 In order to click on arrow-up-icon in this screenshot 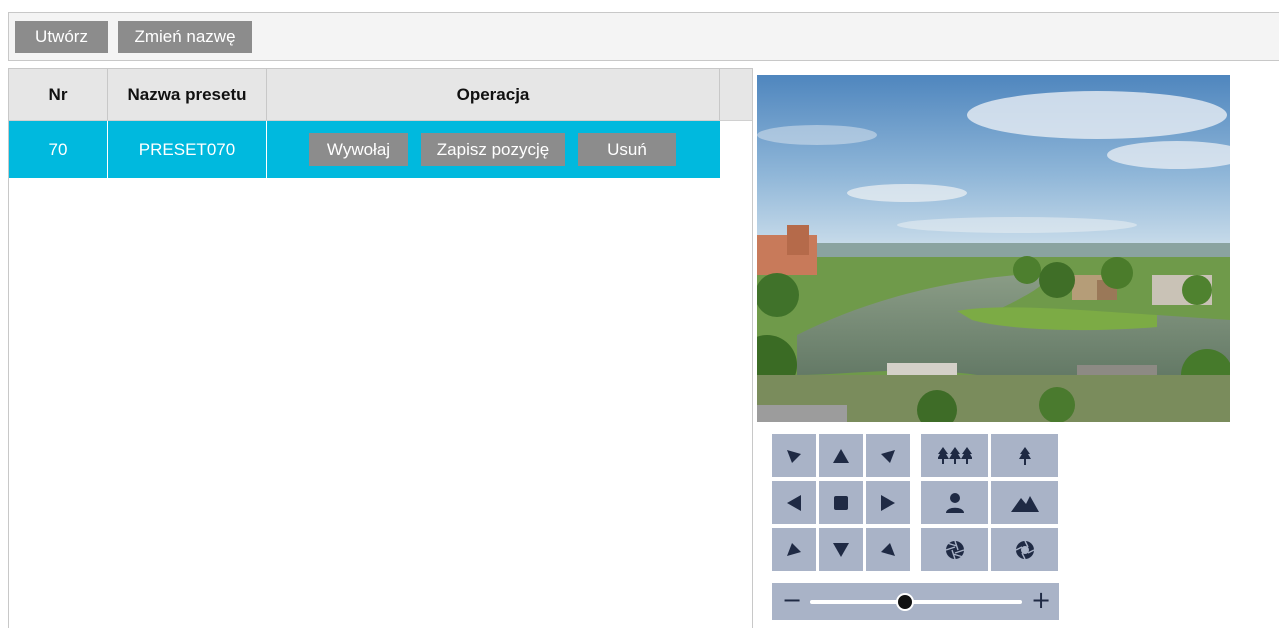, I will do `click(841, 455)`.